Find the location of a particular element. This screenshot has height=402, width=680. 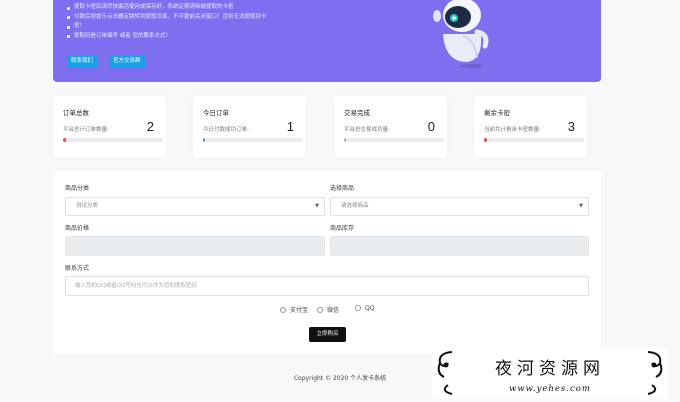

stat-value: 0 is located at coordinates (431, 126).